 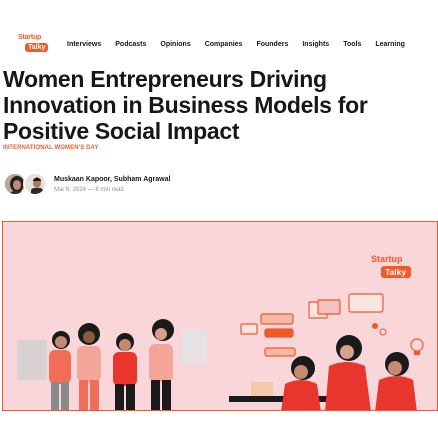 I want to click on logo-line1: Startup, so click(x=30, y=37).